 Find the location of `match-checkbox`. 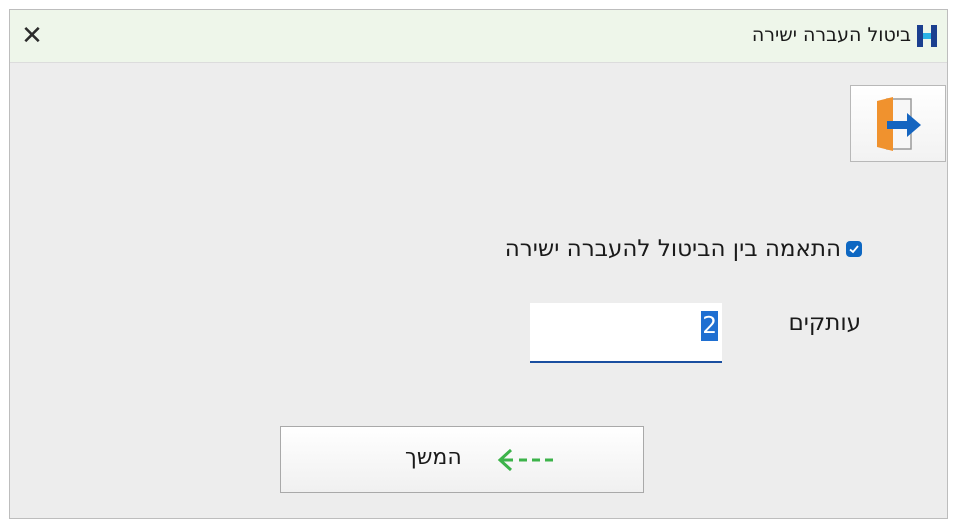

match-checkbox is located at coordinates (854, 249).